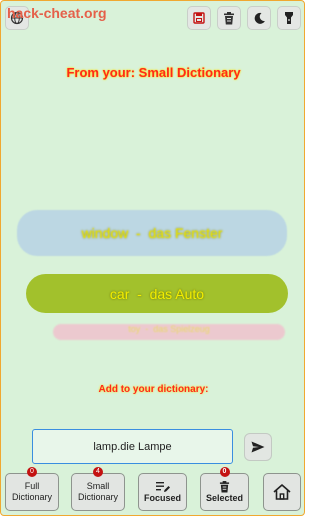  Describe the element at coordinates (132, 446) in the screenshot. I see `new-entry-input` at that location.